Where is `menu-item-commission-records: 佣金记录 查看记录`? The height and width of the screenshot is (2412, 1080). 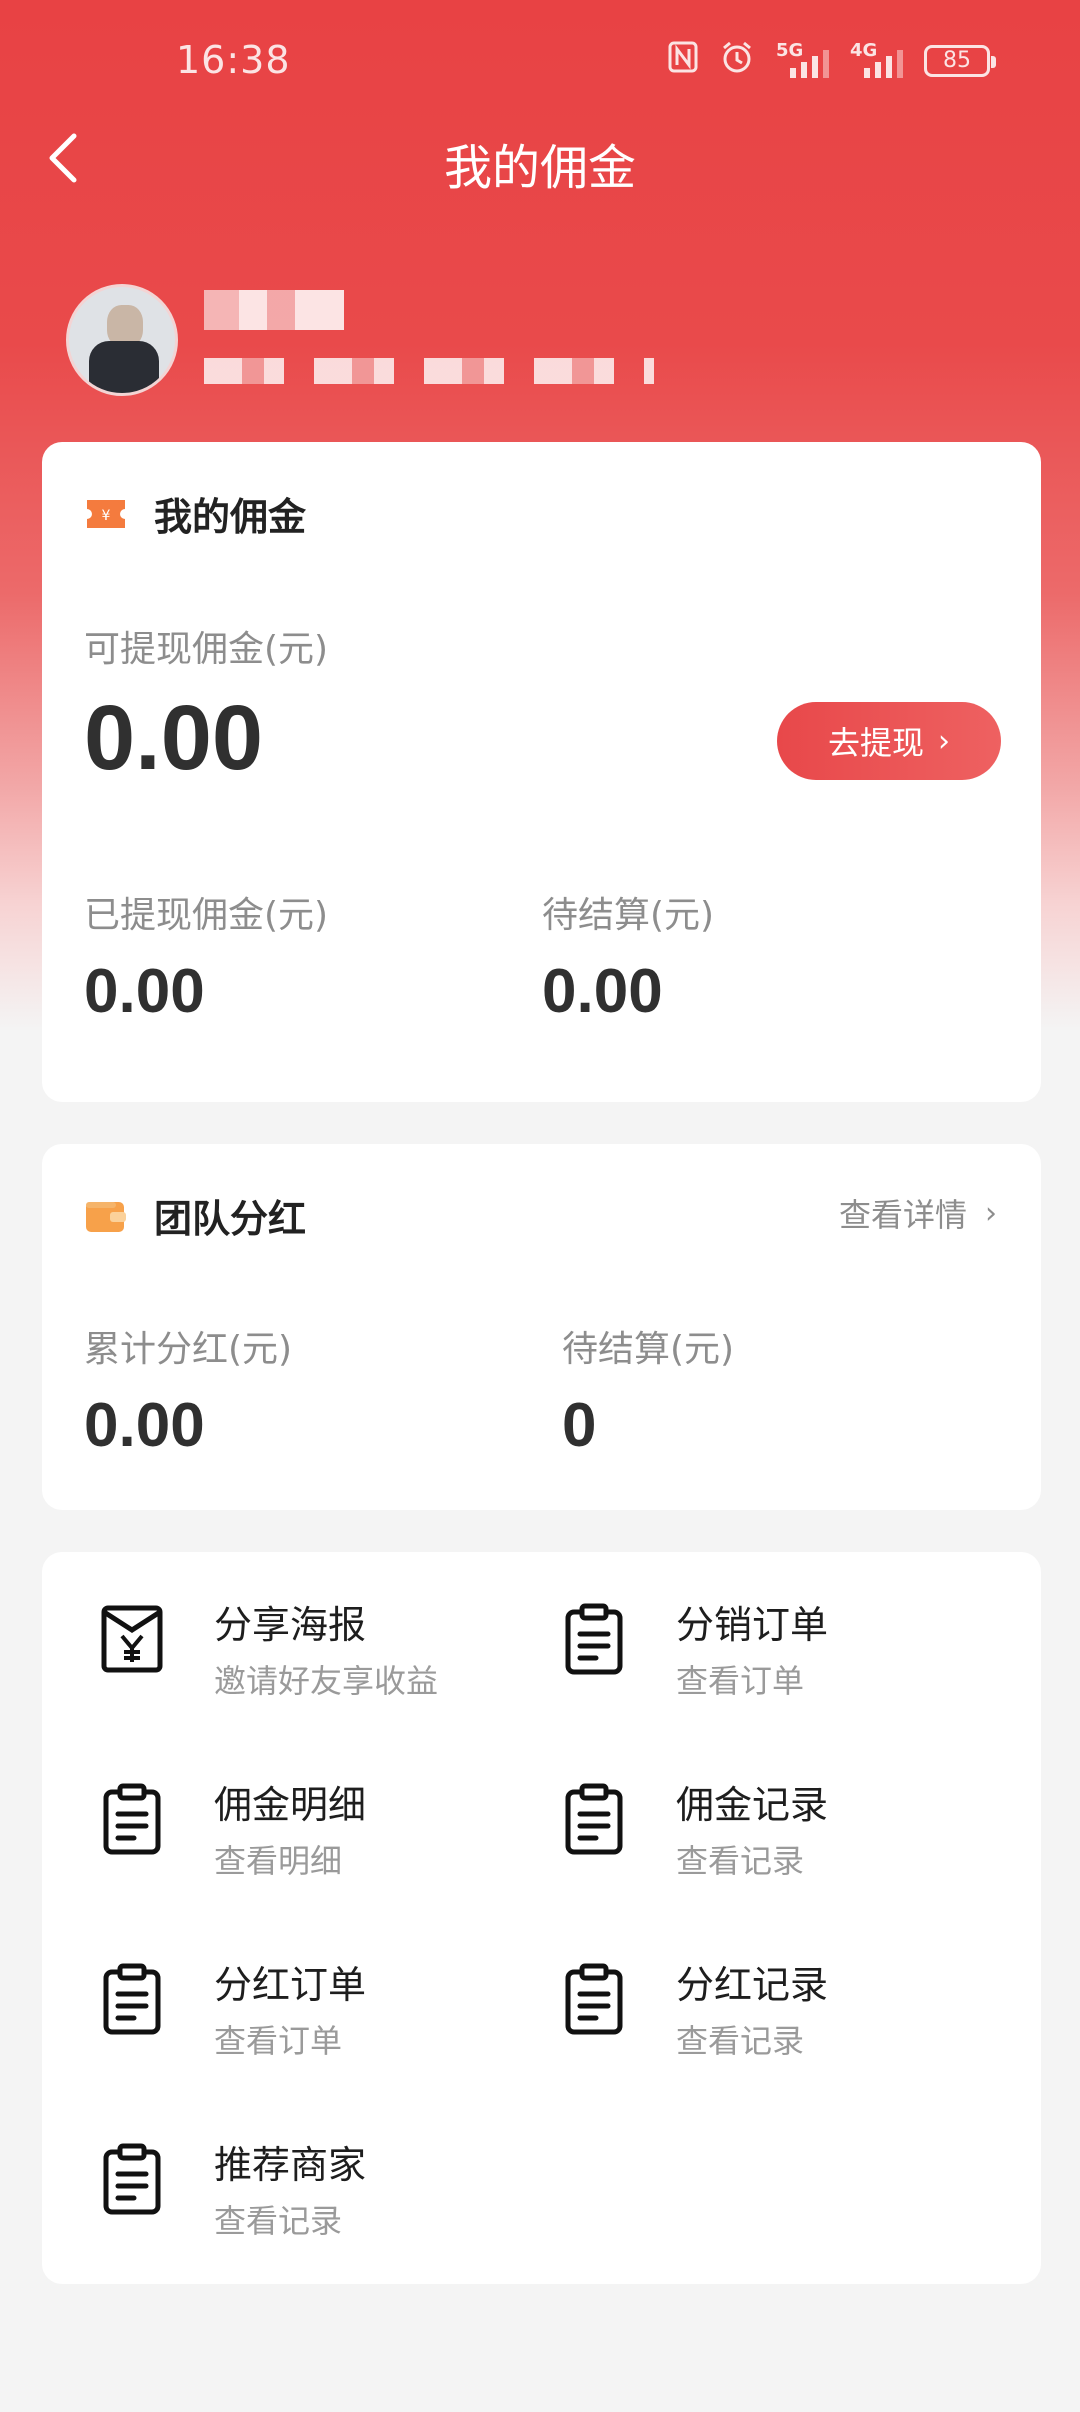 menu-item-commission-records: 佣金记录 查看记录 is located at coordinates (734, 1821).